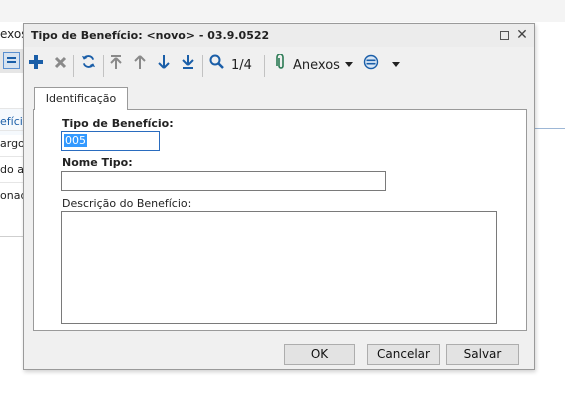 Image resolution: width=565 pixels, height=398 pixels. Describe the element at coordinates (482, 354) in the screenshot. I see `save-button: Salvar` at that location.